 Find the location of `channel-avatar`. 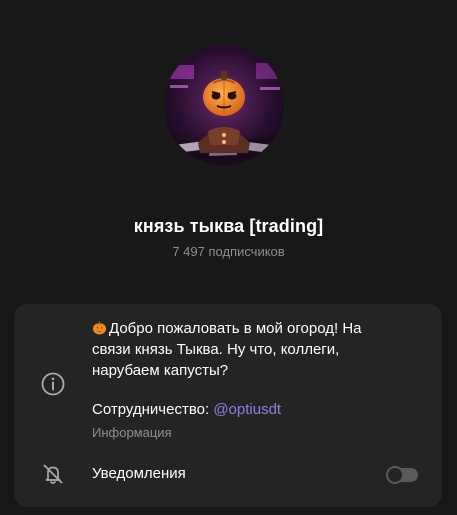

channel-avatar is located at coordinates (224, 105).